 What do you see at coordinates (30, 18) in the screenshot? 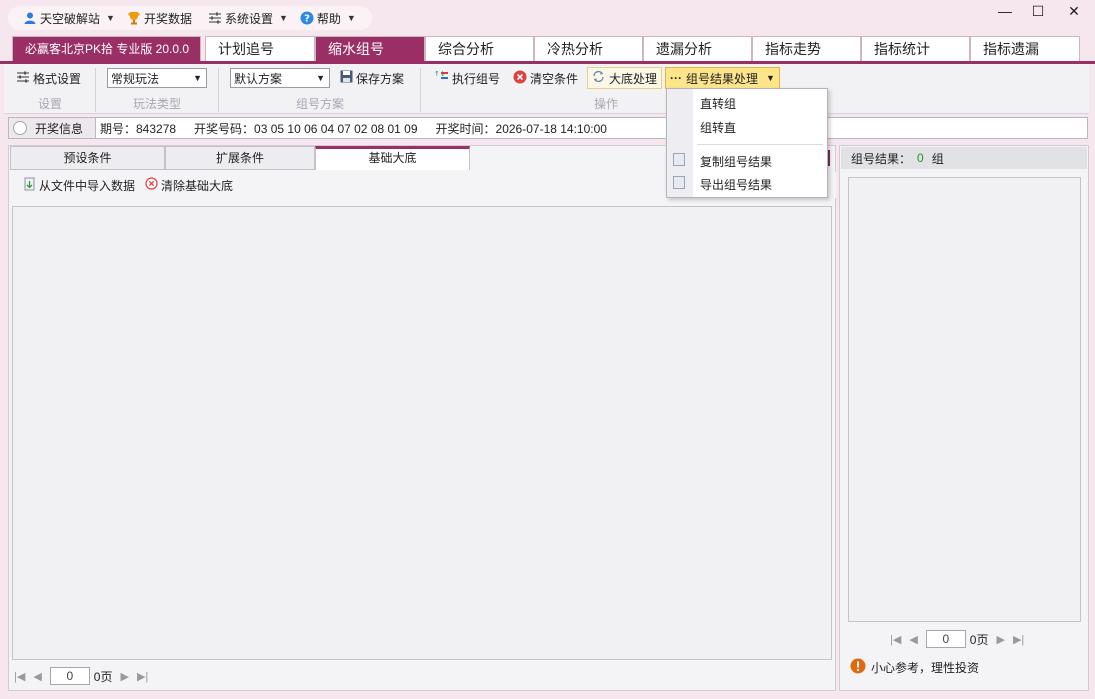
I see `user-icon` at bounding box center [30, 18].